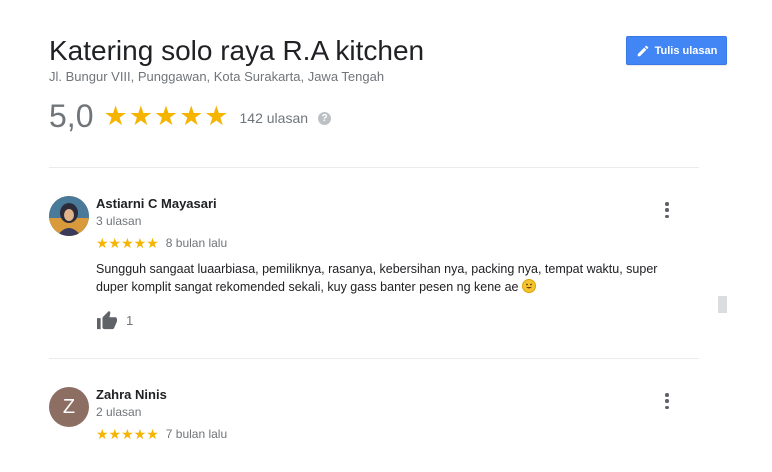  What do you see at coordinates (69, 407) in the screenshot?
I see `avatar: Z` at bounding box center [69, 407].